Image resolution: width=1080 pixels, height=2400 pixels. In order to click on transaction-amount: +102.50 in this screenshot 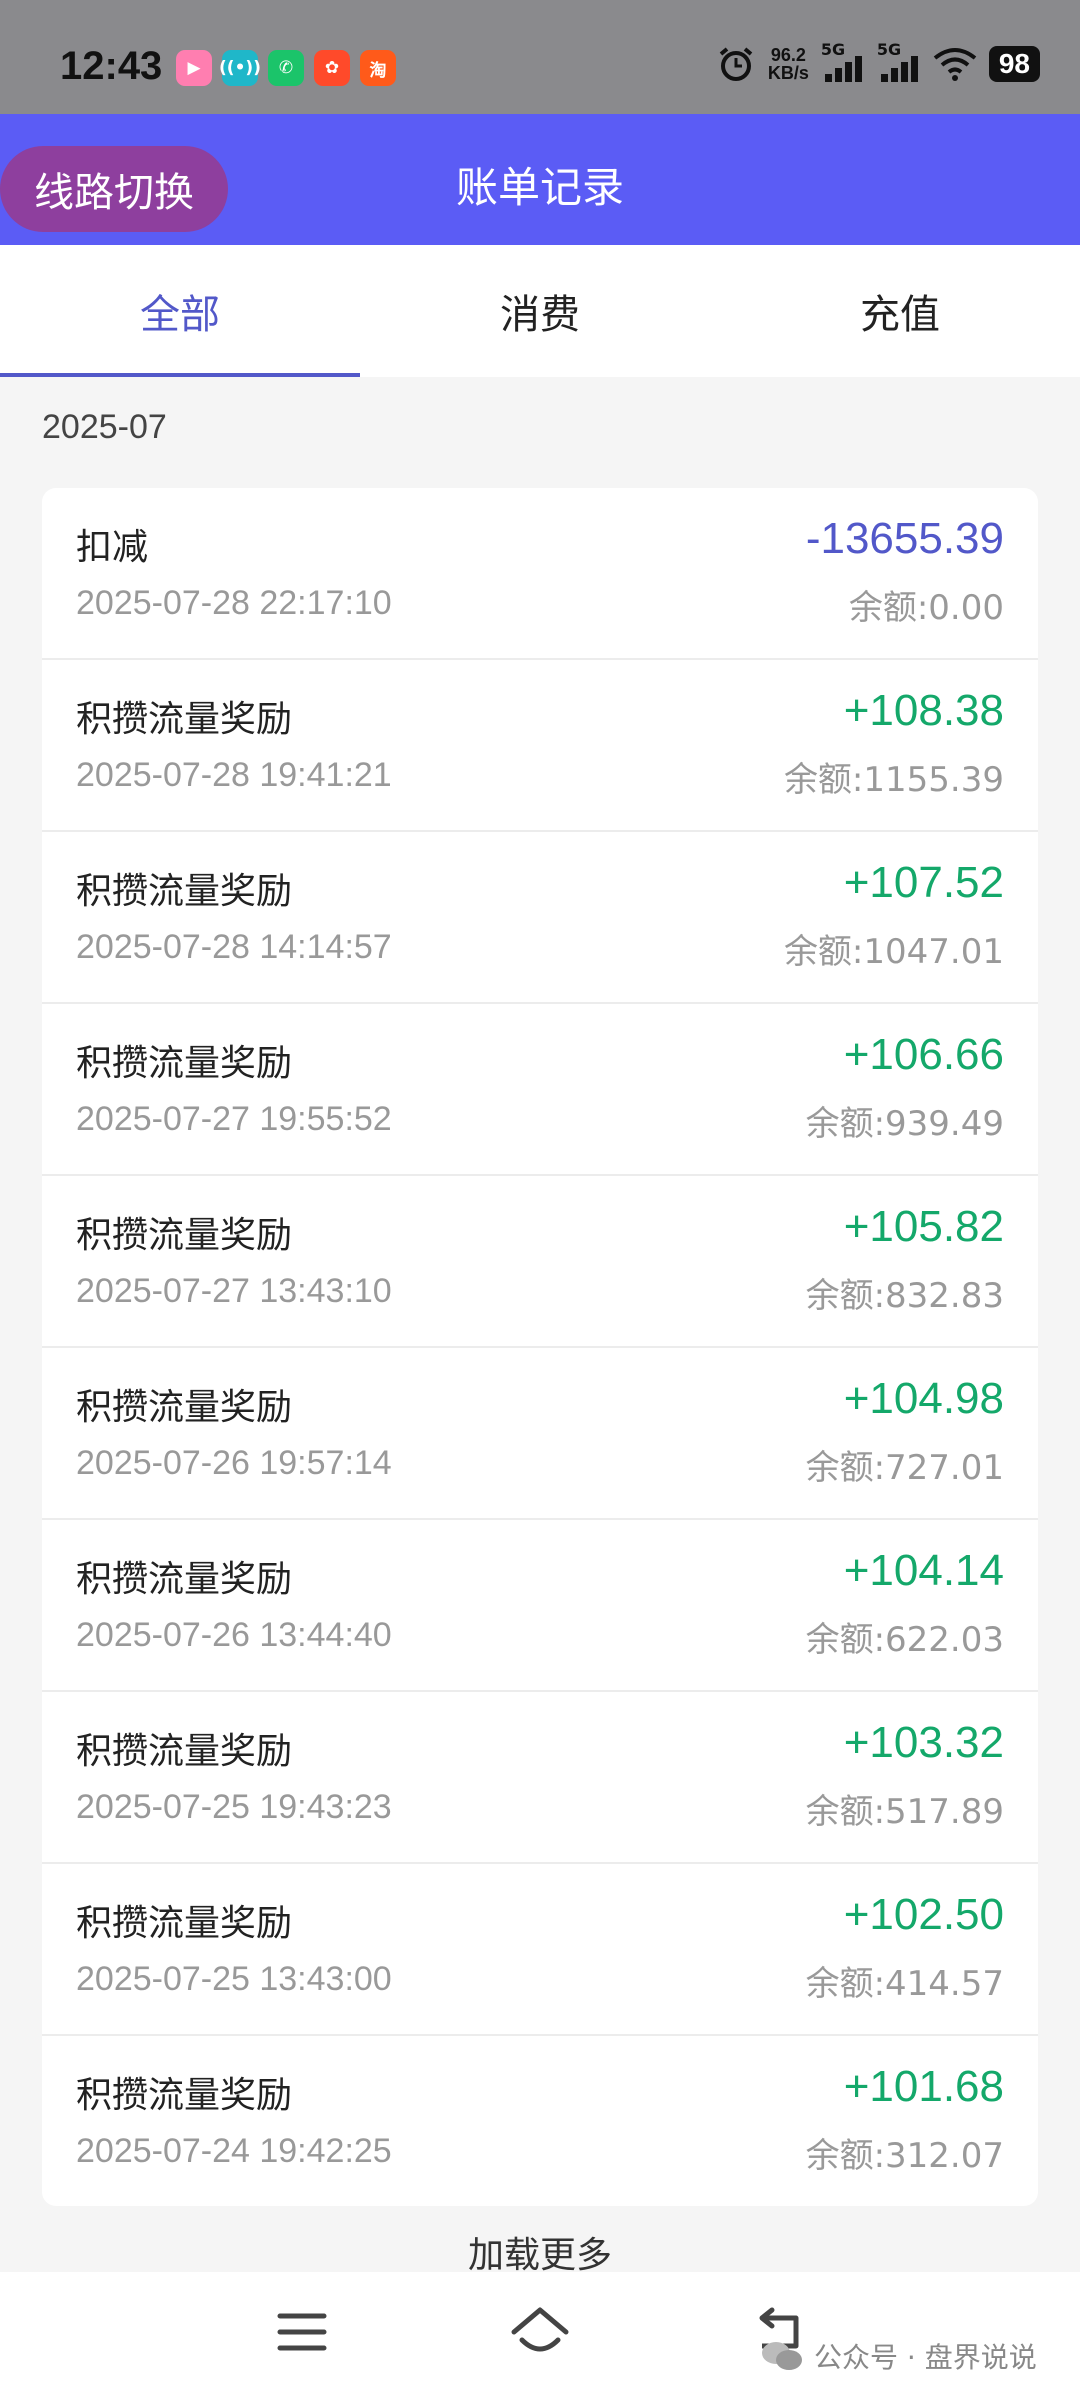, I will do `click(923, 1914)`.